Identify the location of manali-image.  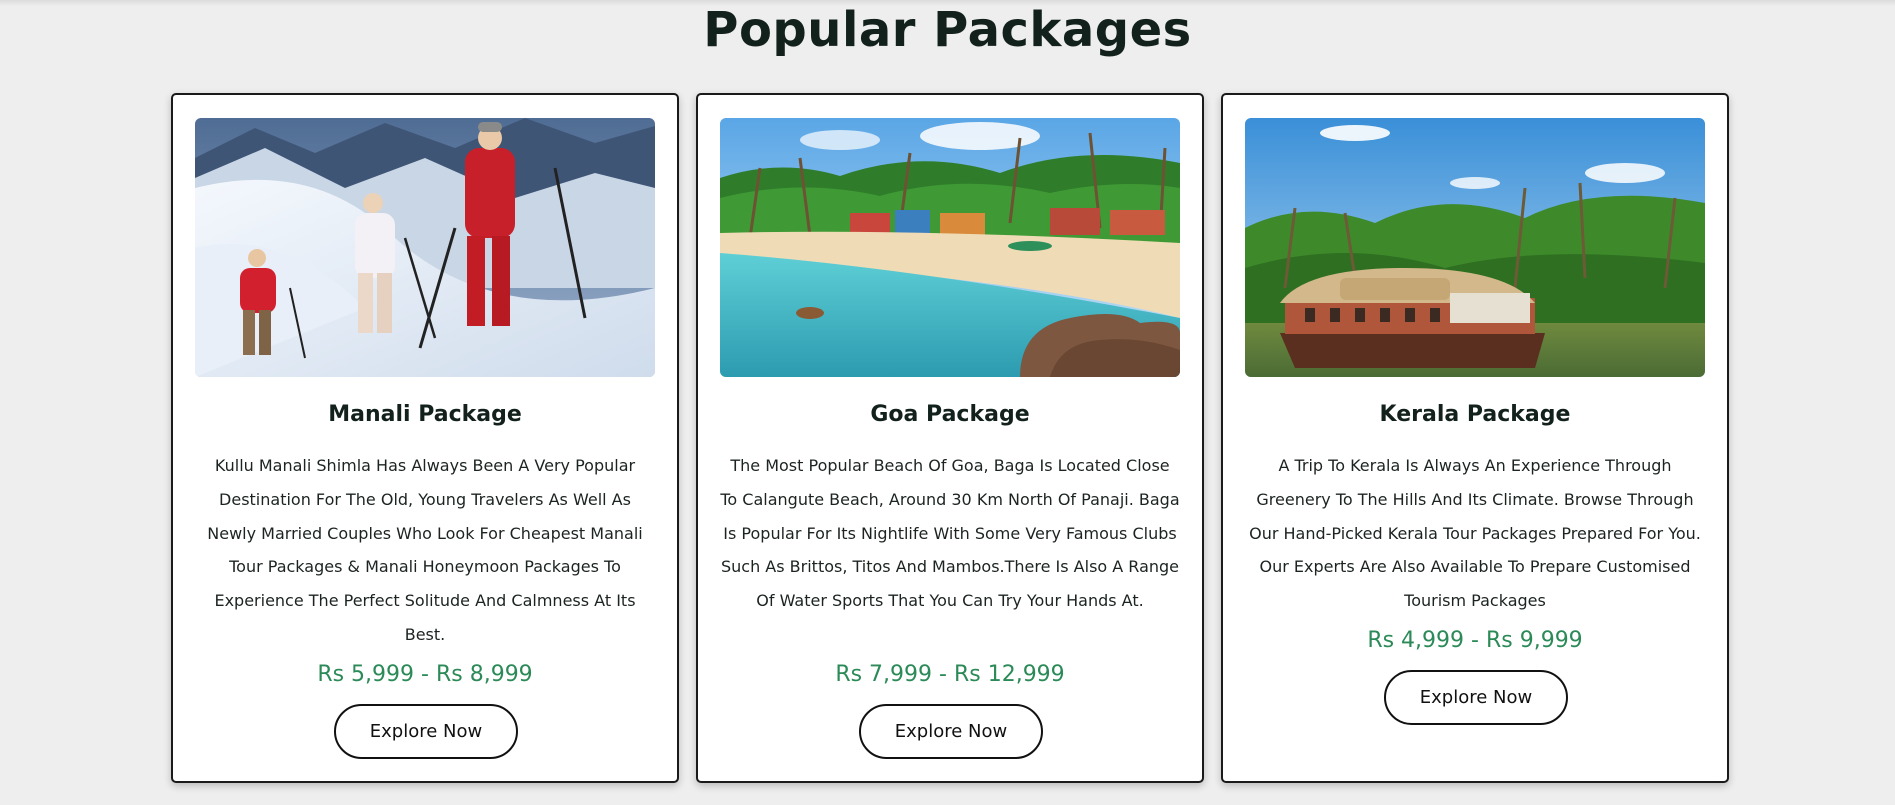
(425, 247).